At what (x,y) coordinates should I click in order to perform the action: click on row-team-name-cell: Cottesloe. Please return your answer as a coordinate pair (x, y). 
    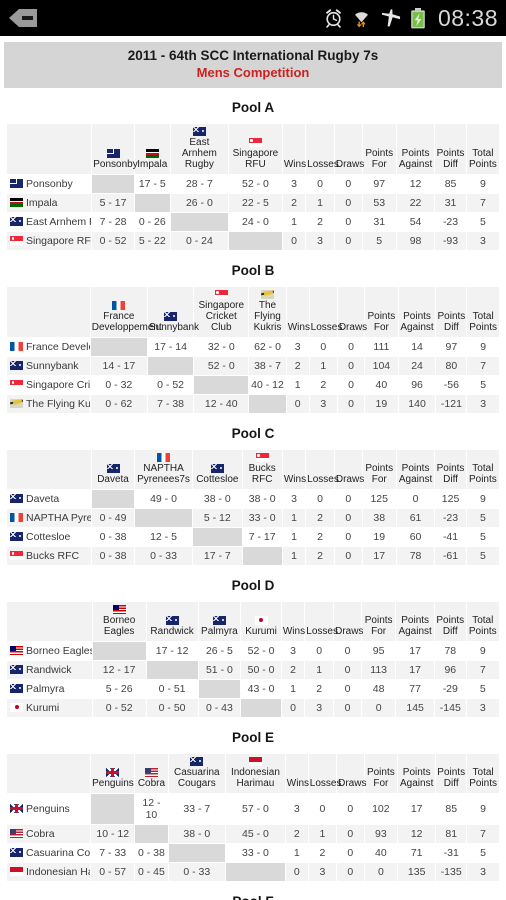
    Looking at the image, I should click on (49, 537).